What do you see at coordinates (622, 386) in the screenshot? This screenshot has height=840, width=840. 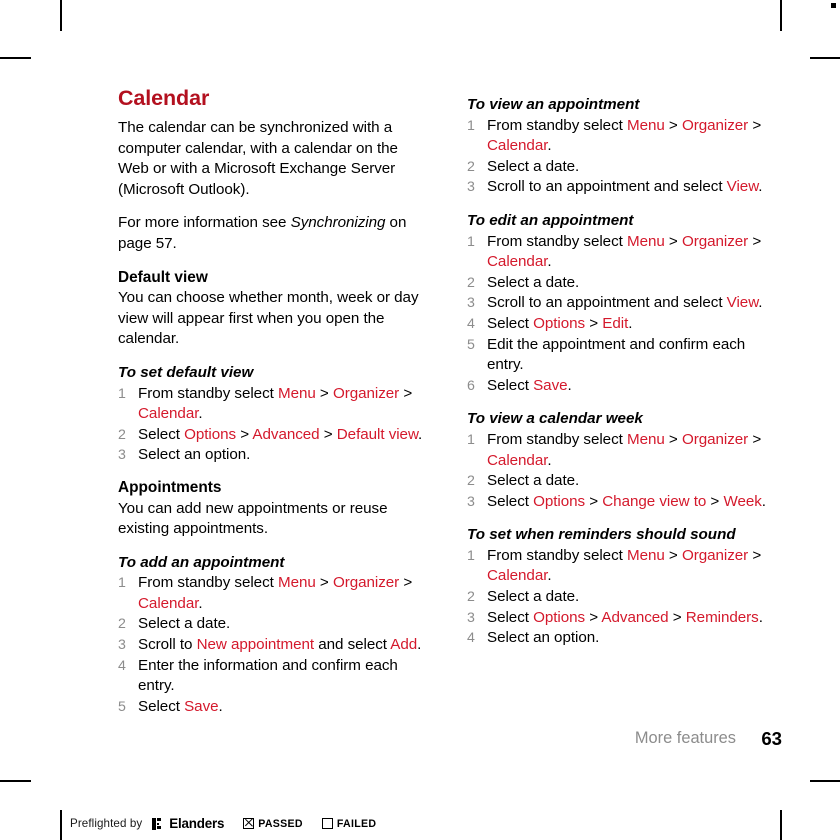 I see `step-item: 6 Select Save.` at bounding box center [622, 386].